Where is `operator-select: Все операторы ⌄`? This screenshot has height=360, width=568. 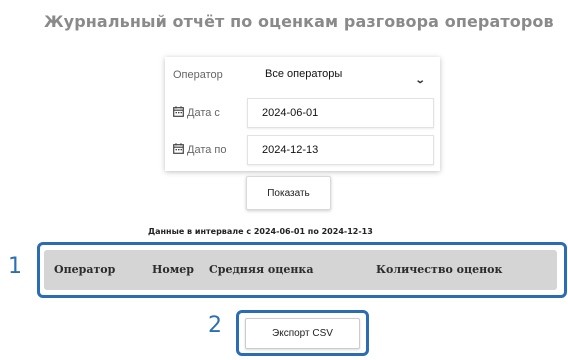
operator-select: Все операторы ⌄ is located at coordinates (340, 75).